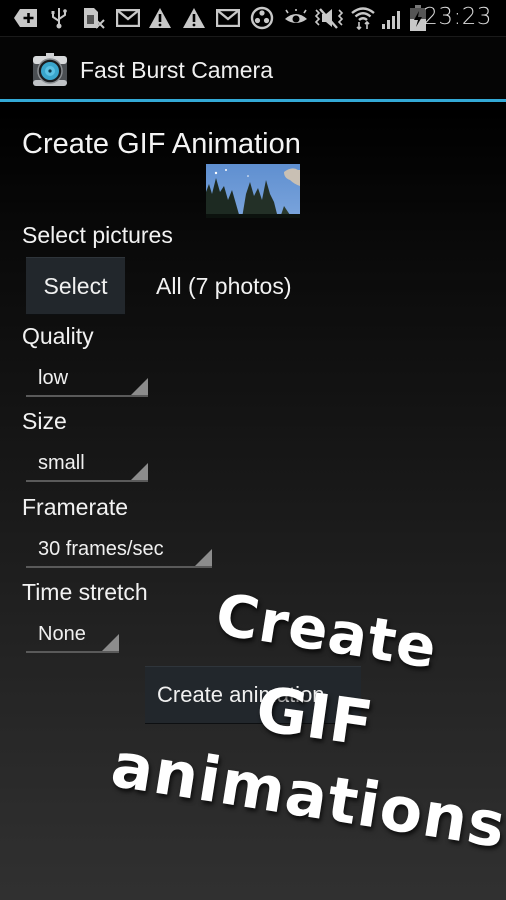  Describe the element at coordinates (44, 421) in the screenshot. I see `size-label: Size` at that location.